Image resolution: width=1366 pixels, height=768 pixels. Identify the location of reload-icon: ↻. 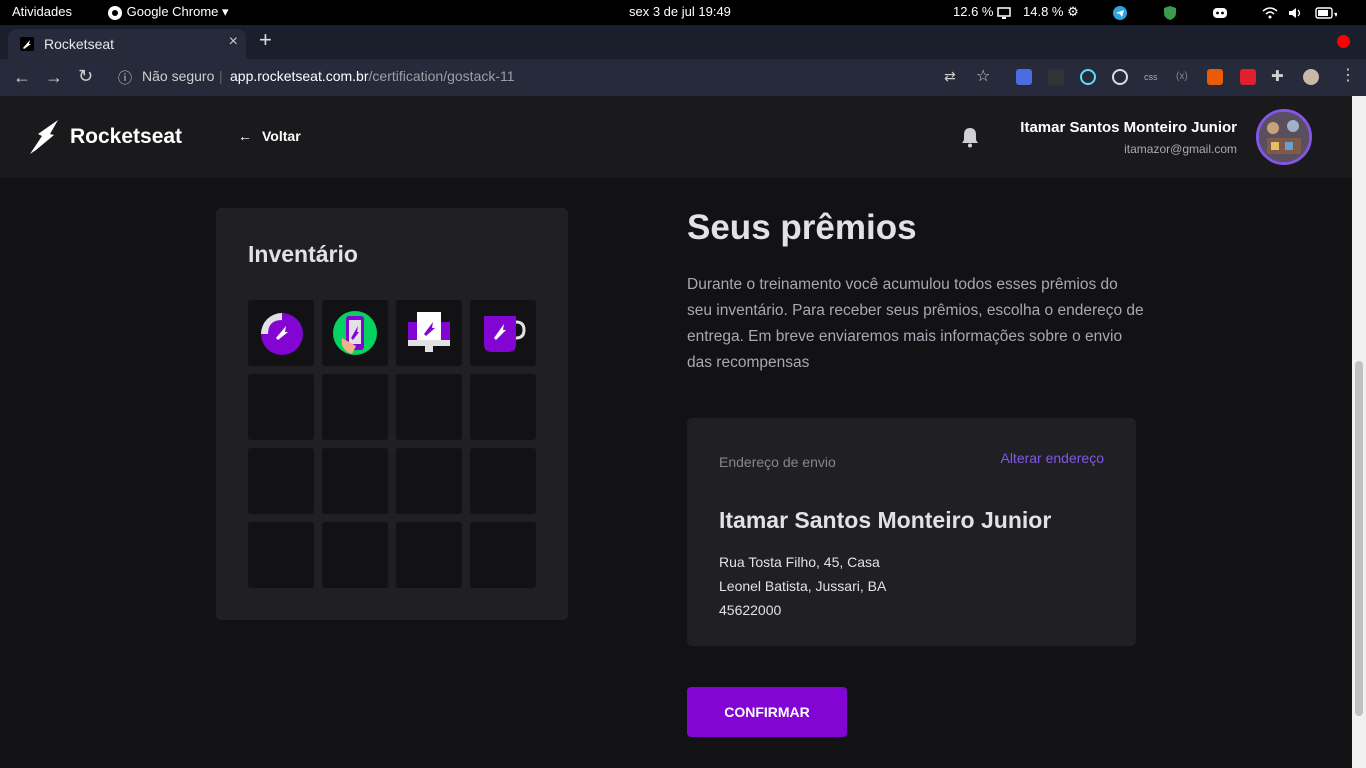
(85, 76).